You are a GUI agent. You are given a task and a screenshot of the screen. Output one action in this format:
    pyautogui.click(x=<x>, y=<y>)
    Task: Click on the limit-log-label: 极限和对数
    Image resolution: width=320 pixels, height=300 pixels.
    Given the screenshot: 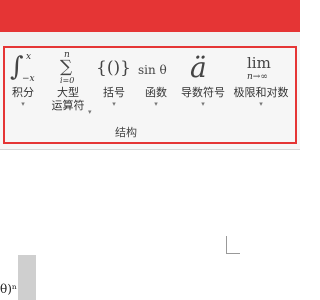 What is the action you would take?
    pyautogui.click(x=261, y=92)
    